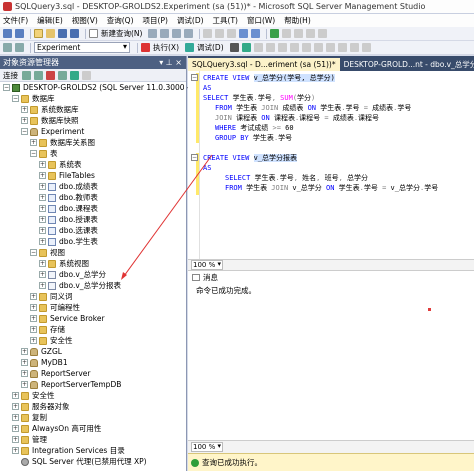  What do you see at coordinates (210, 277) in the screenshot?
I see `messages-tab: 消息` at bounding box center [210, 277].